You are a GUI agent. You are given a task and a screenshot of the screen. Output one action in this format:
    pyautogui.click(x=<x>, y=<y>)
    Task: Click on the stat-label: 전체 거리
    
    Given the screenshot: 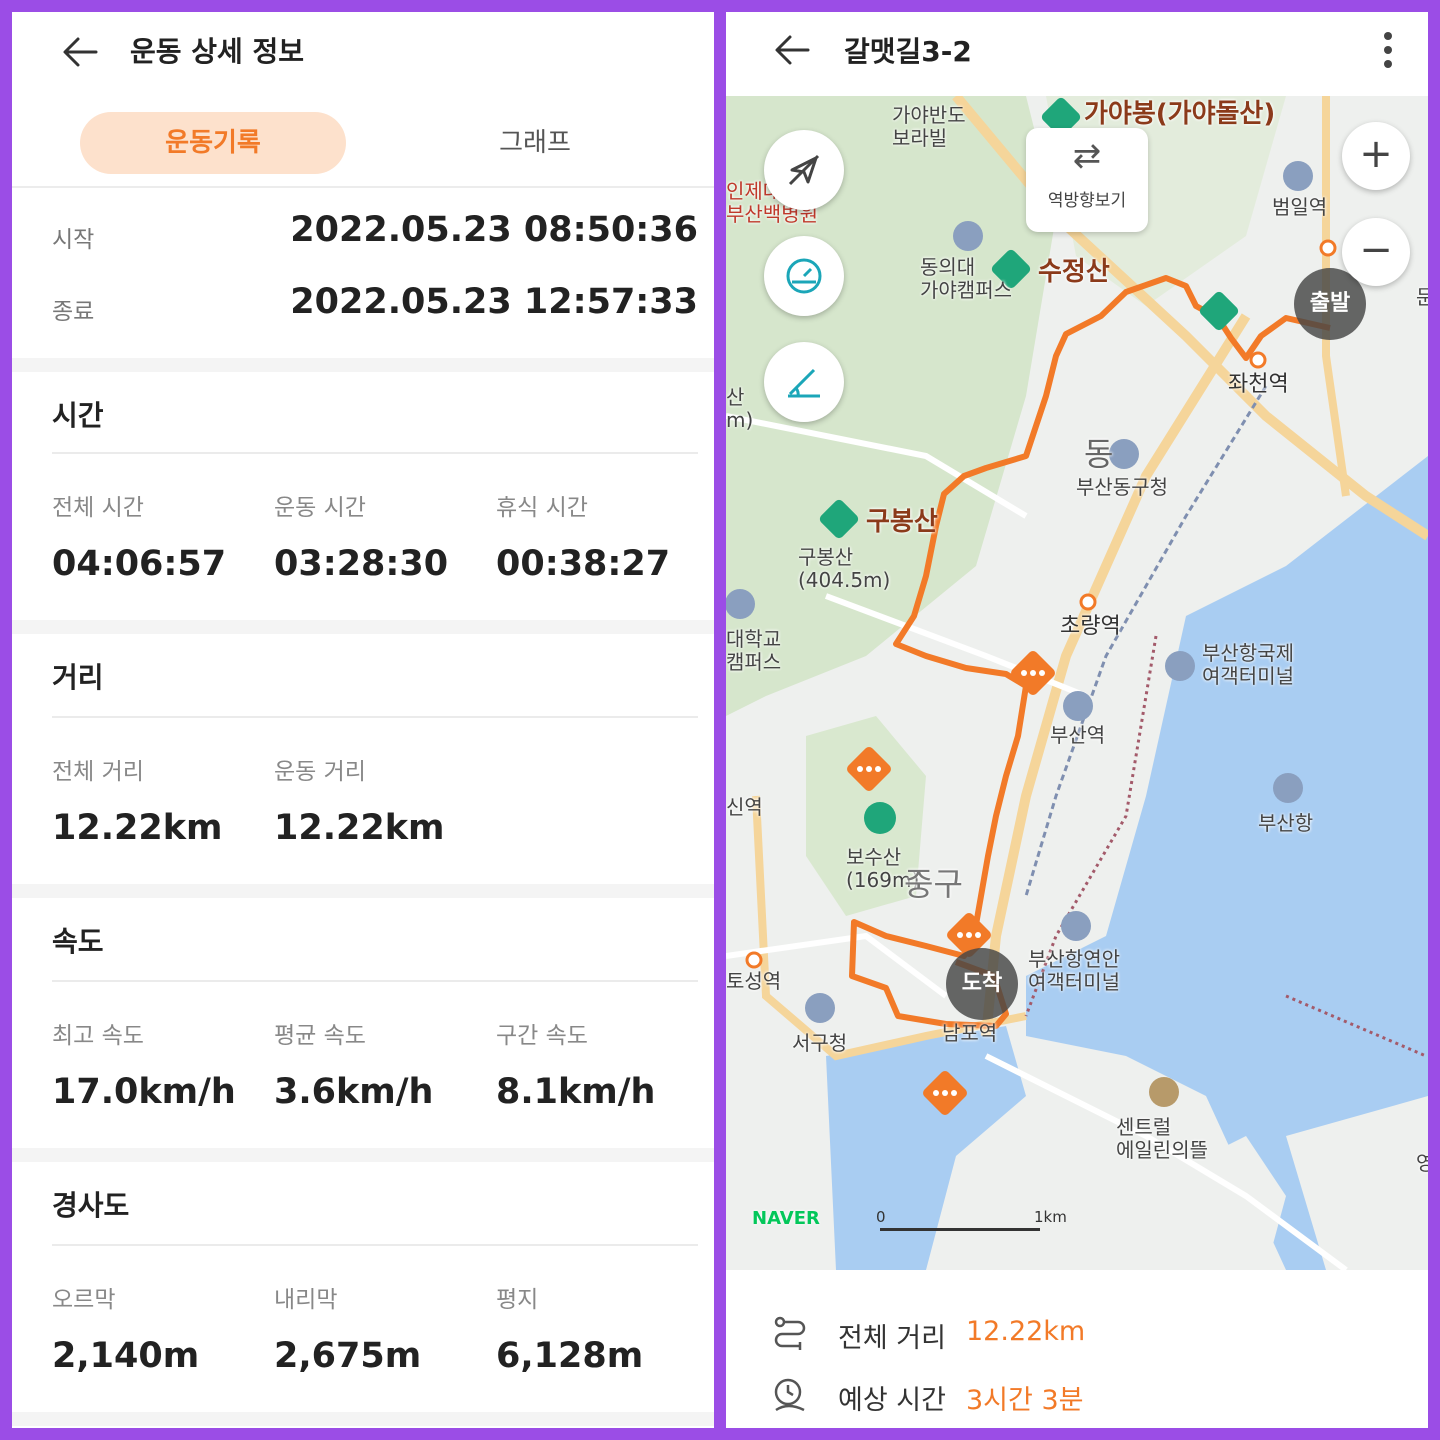 What is the action you would take?
    pyautogui.click(x=98, y=772)
    